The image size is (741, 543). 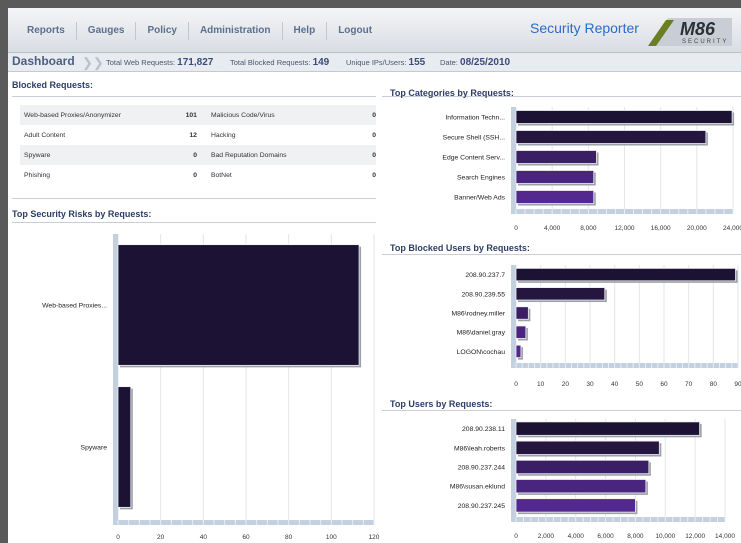 I want to click on blocked-row: Phishing 0 BotNet 0, so click(x=198, y=175).